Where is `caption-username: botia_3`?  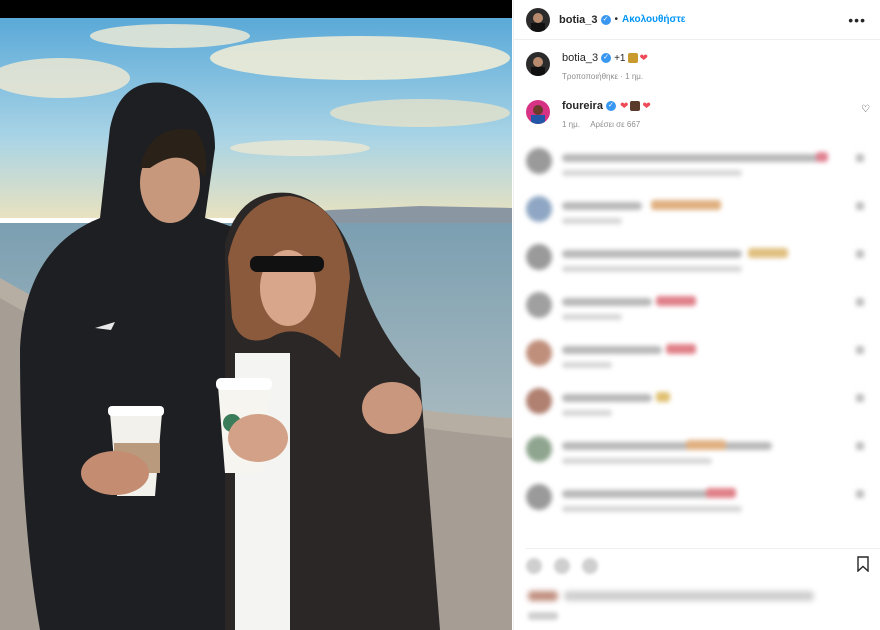 caption-username: botia_3 is located at coordinates (580, 58).